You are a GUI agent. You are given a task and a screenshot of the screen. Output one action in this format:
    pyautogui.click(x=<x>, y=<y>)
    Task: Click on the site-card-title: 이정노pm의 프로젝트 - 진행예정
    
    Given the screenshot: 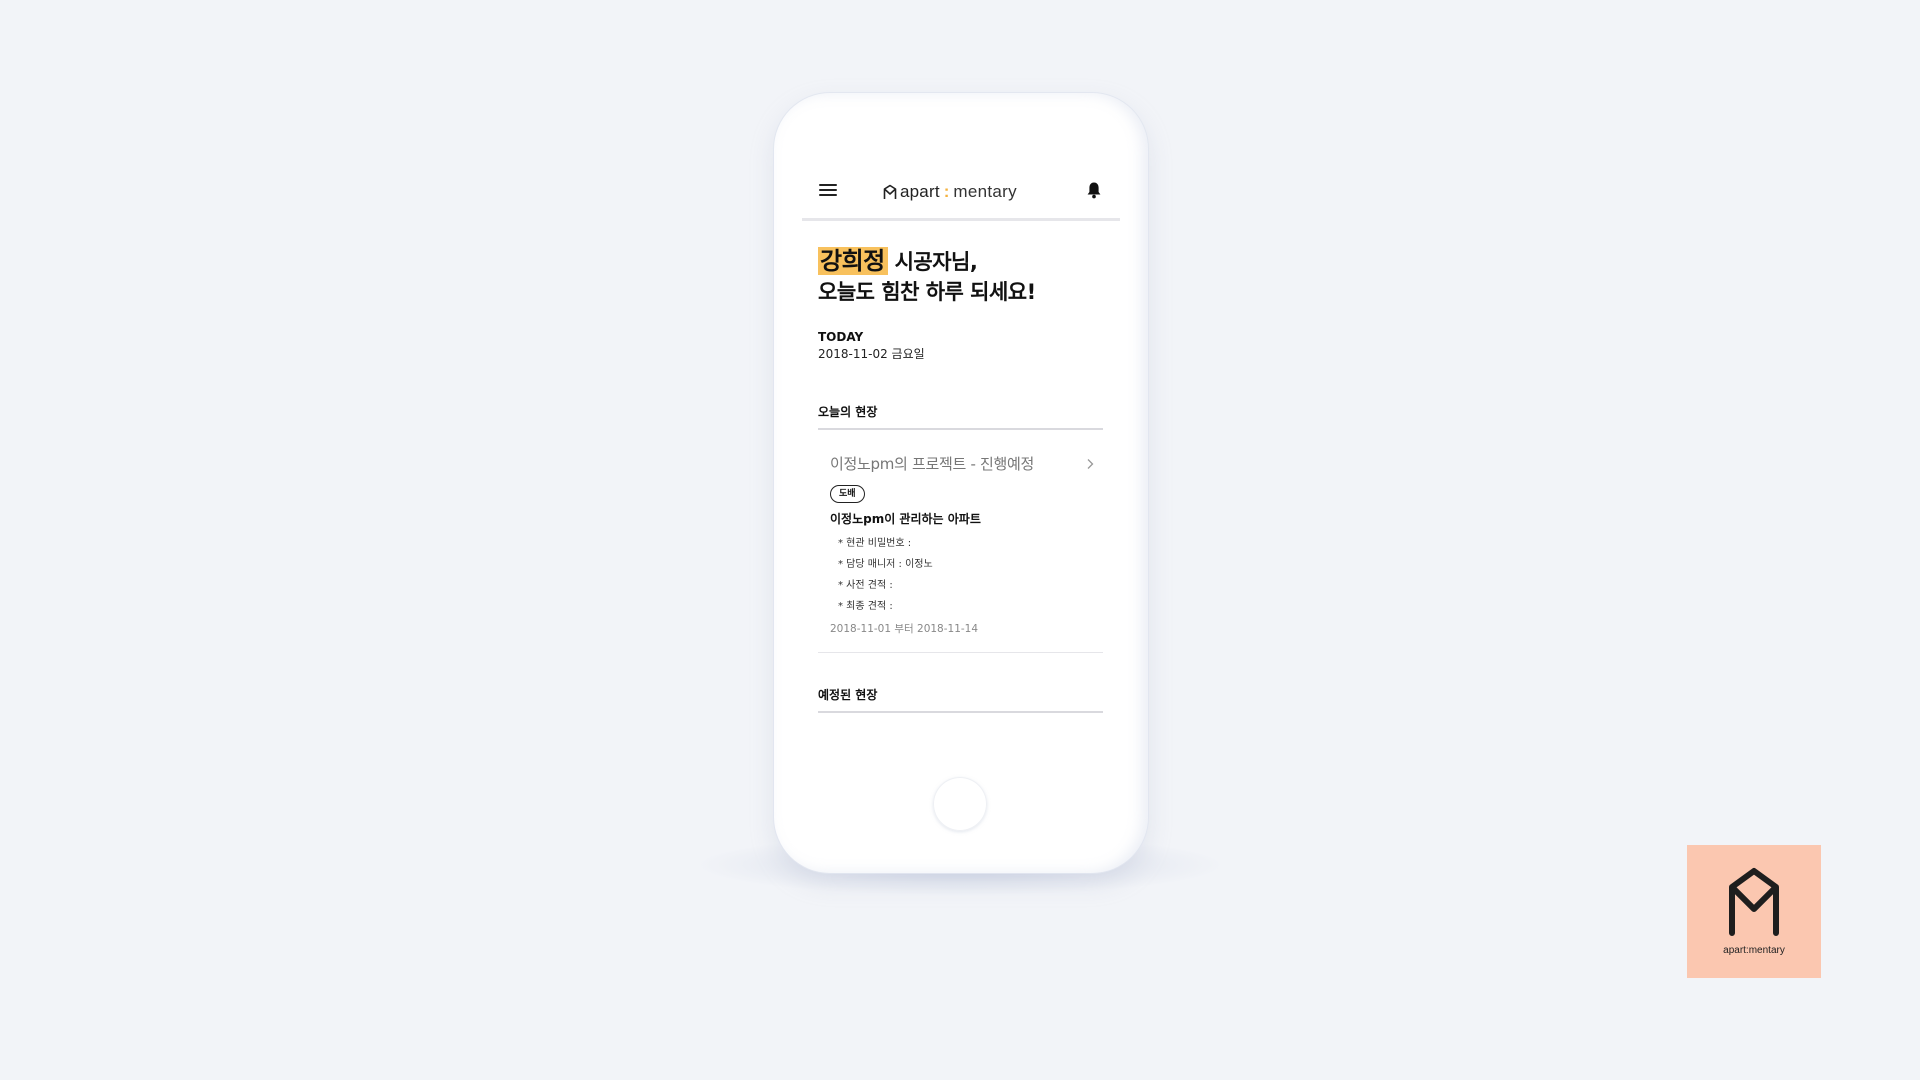 What is the action you would take?
    pyautogui.click(x=932, y=464)
    